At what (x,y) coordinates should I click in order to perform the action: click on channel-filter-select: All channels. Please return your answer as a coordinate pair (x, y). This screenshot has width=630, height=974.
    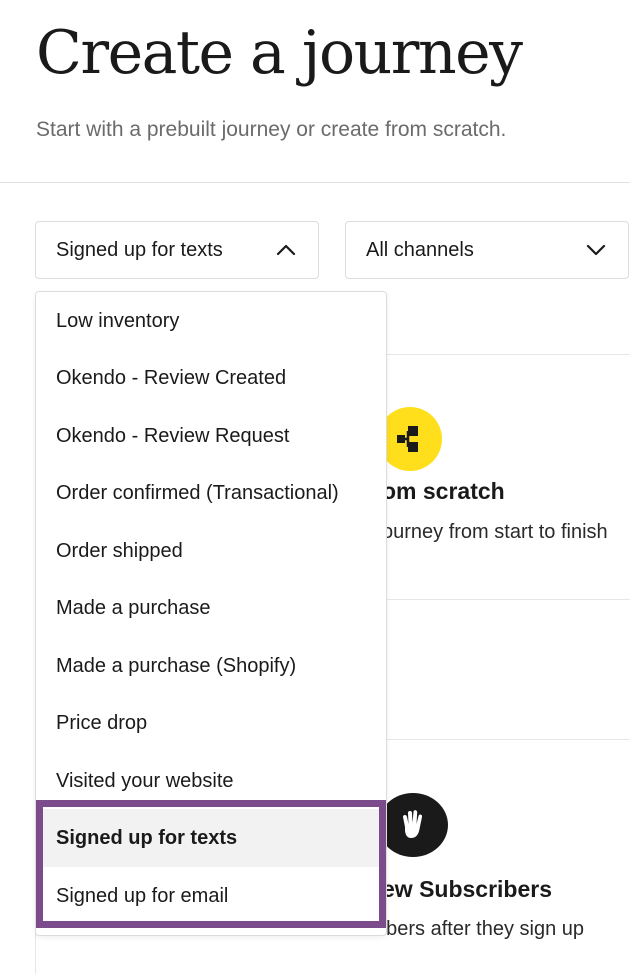
    Looking at the image, I should click on (487, 250).